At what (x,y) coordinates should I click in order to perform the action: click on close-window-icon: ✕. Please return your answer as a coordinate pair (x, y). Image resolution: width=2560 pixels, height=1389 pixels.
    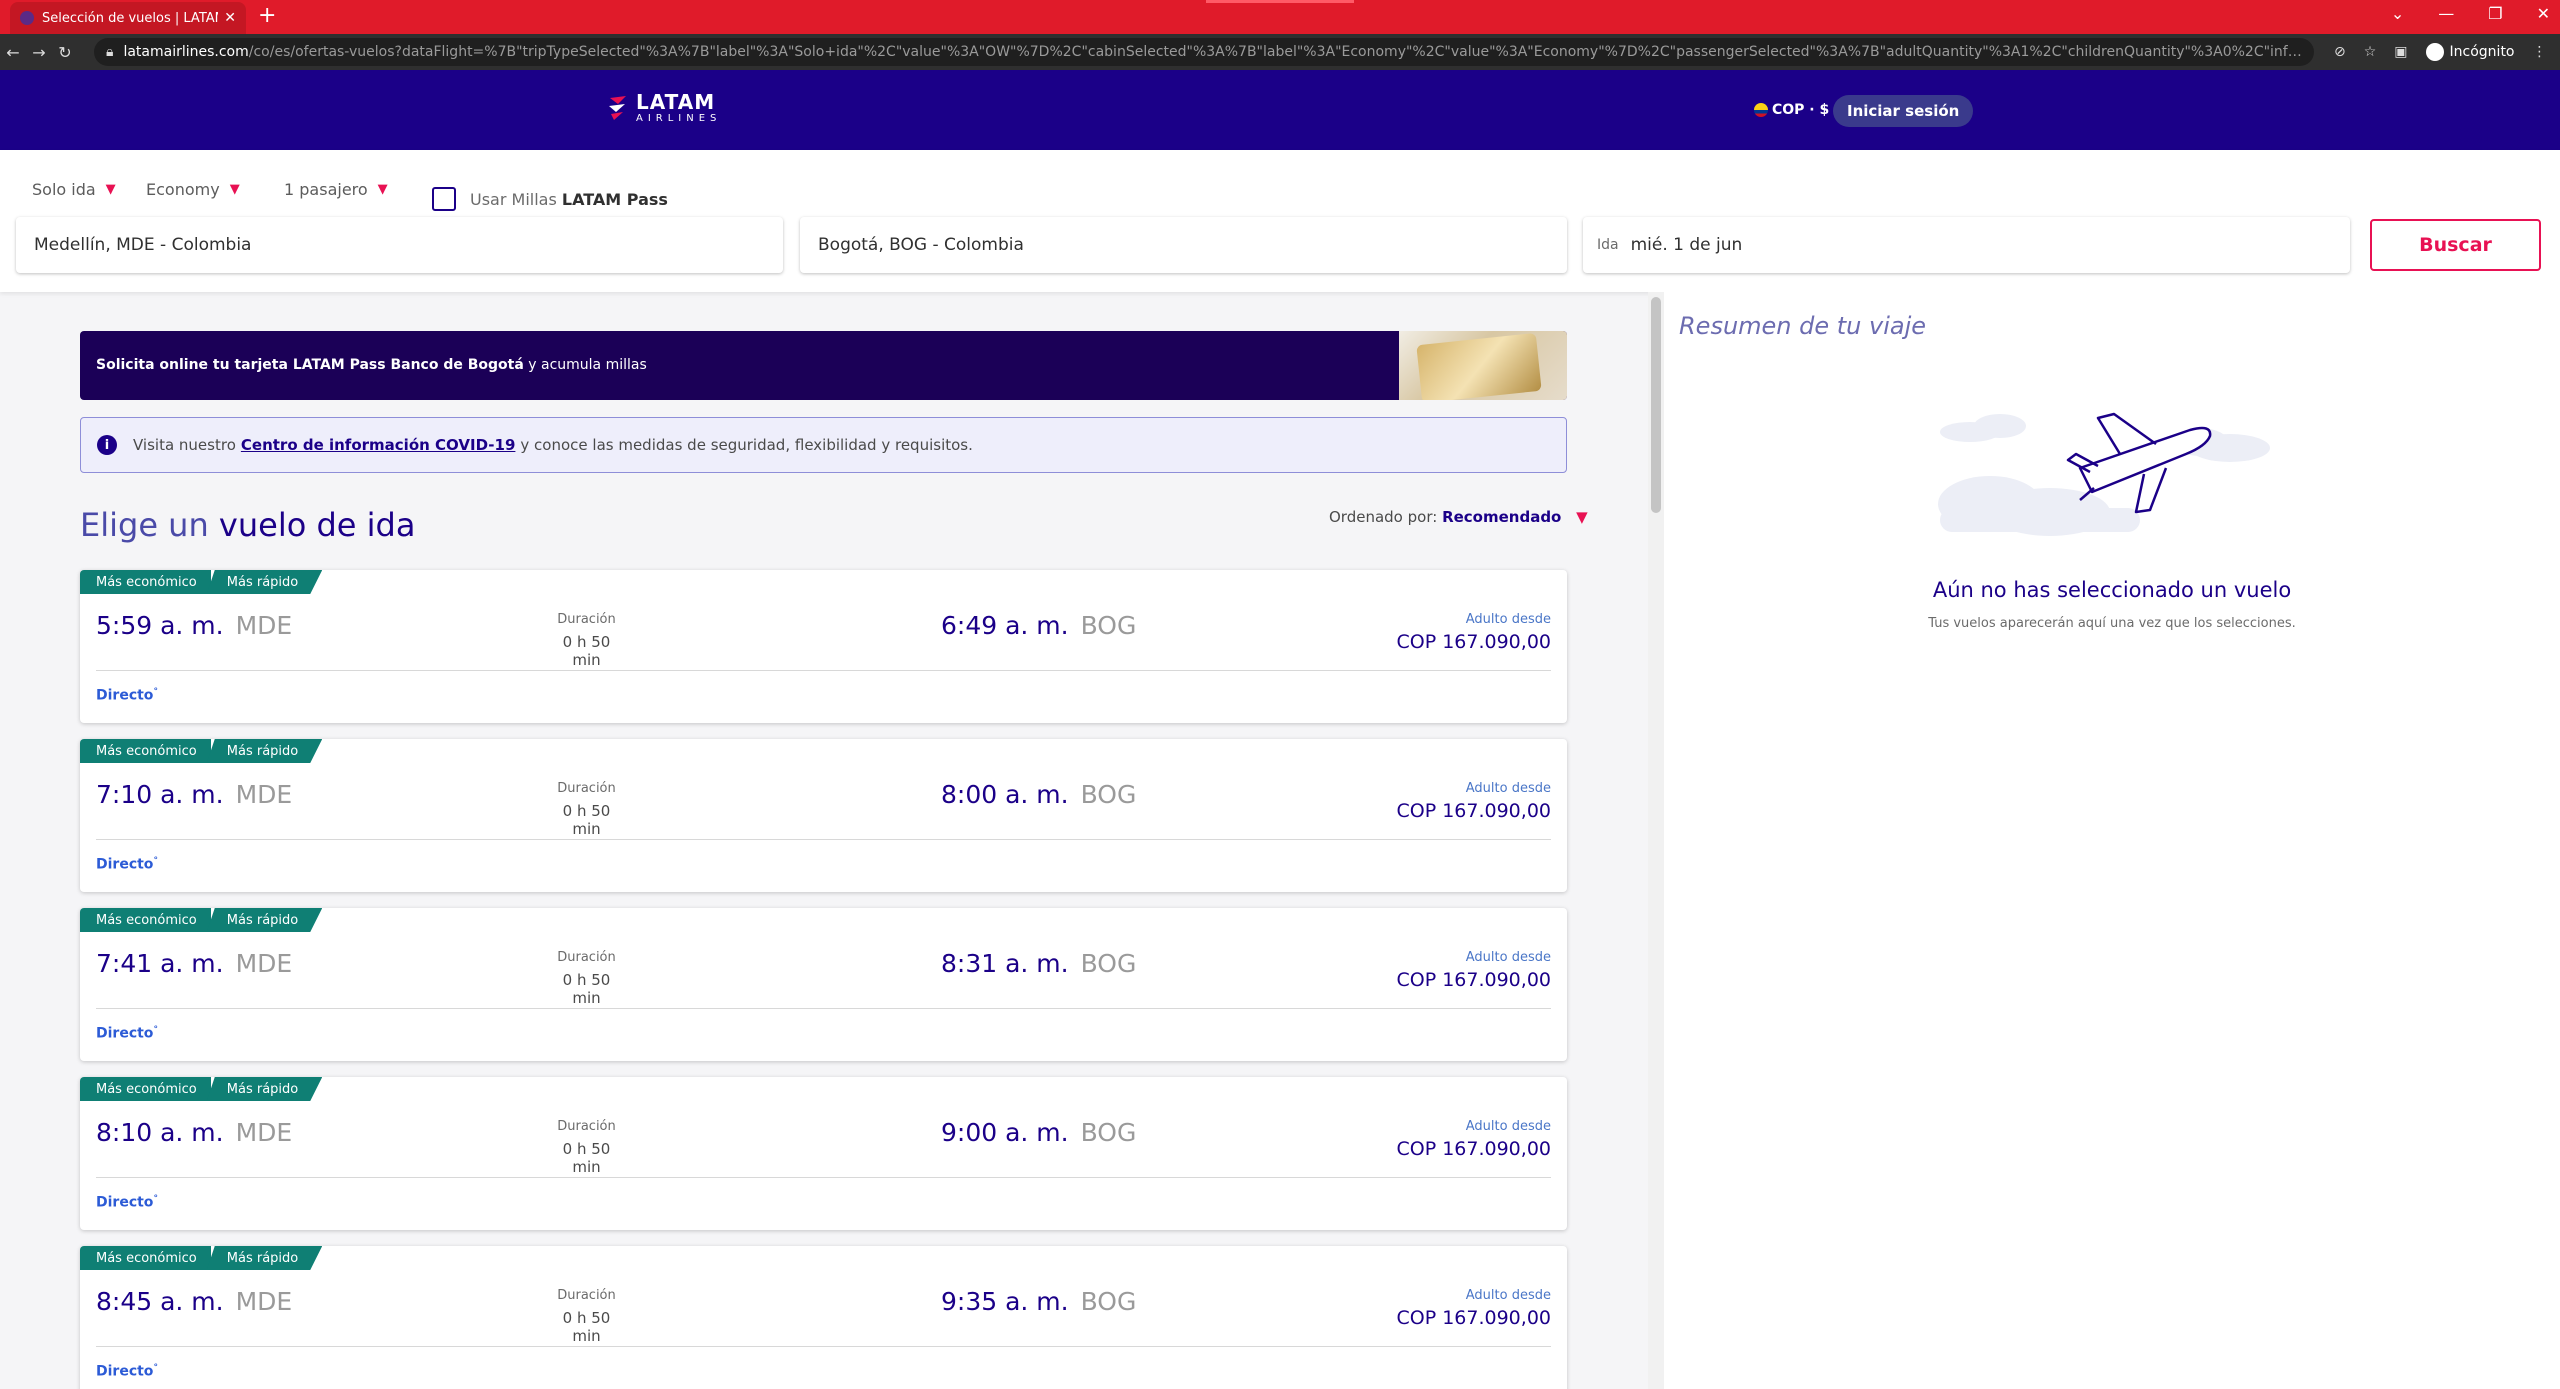
    Looking at the image, I should click on (2543, 13).